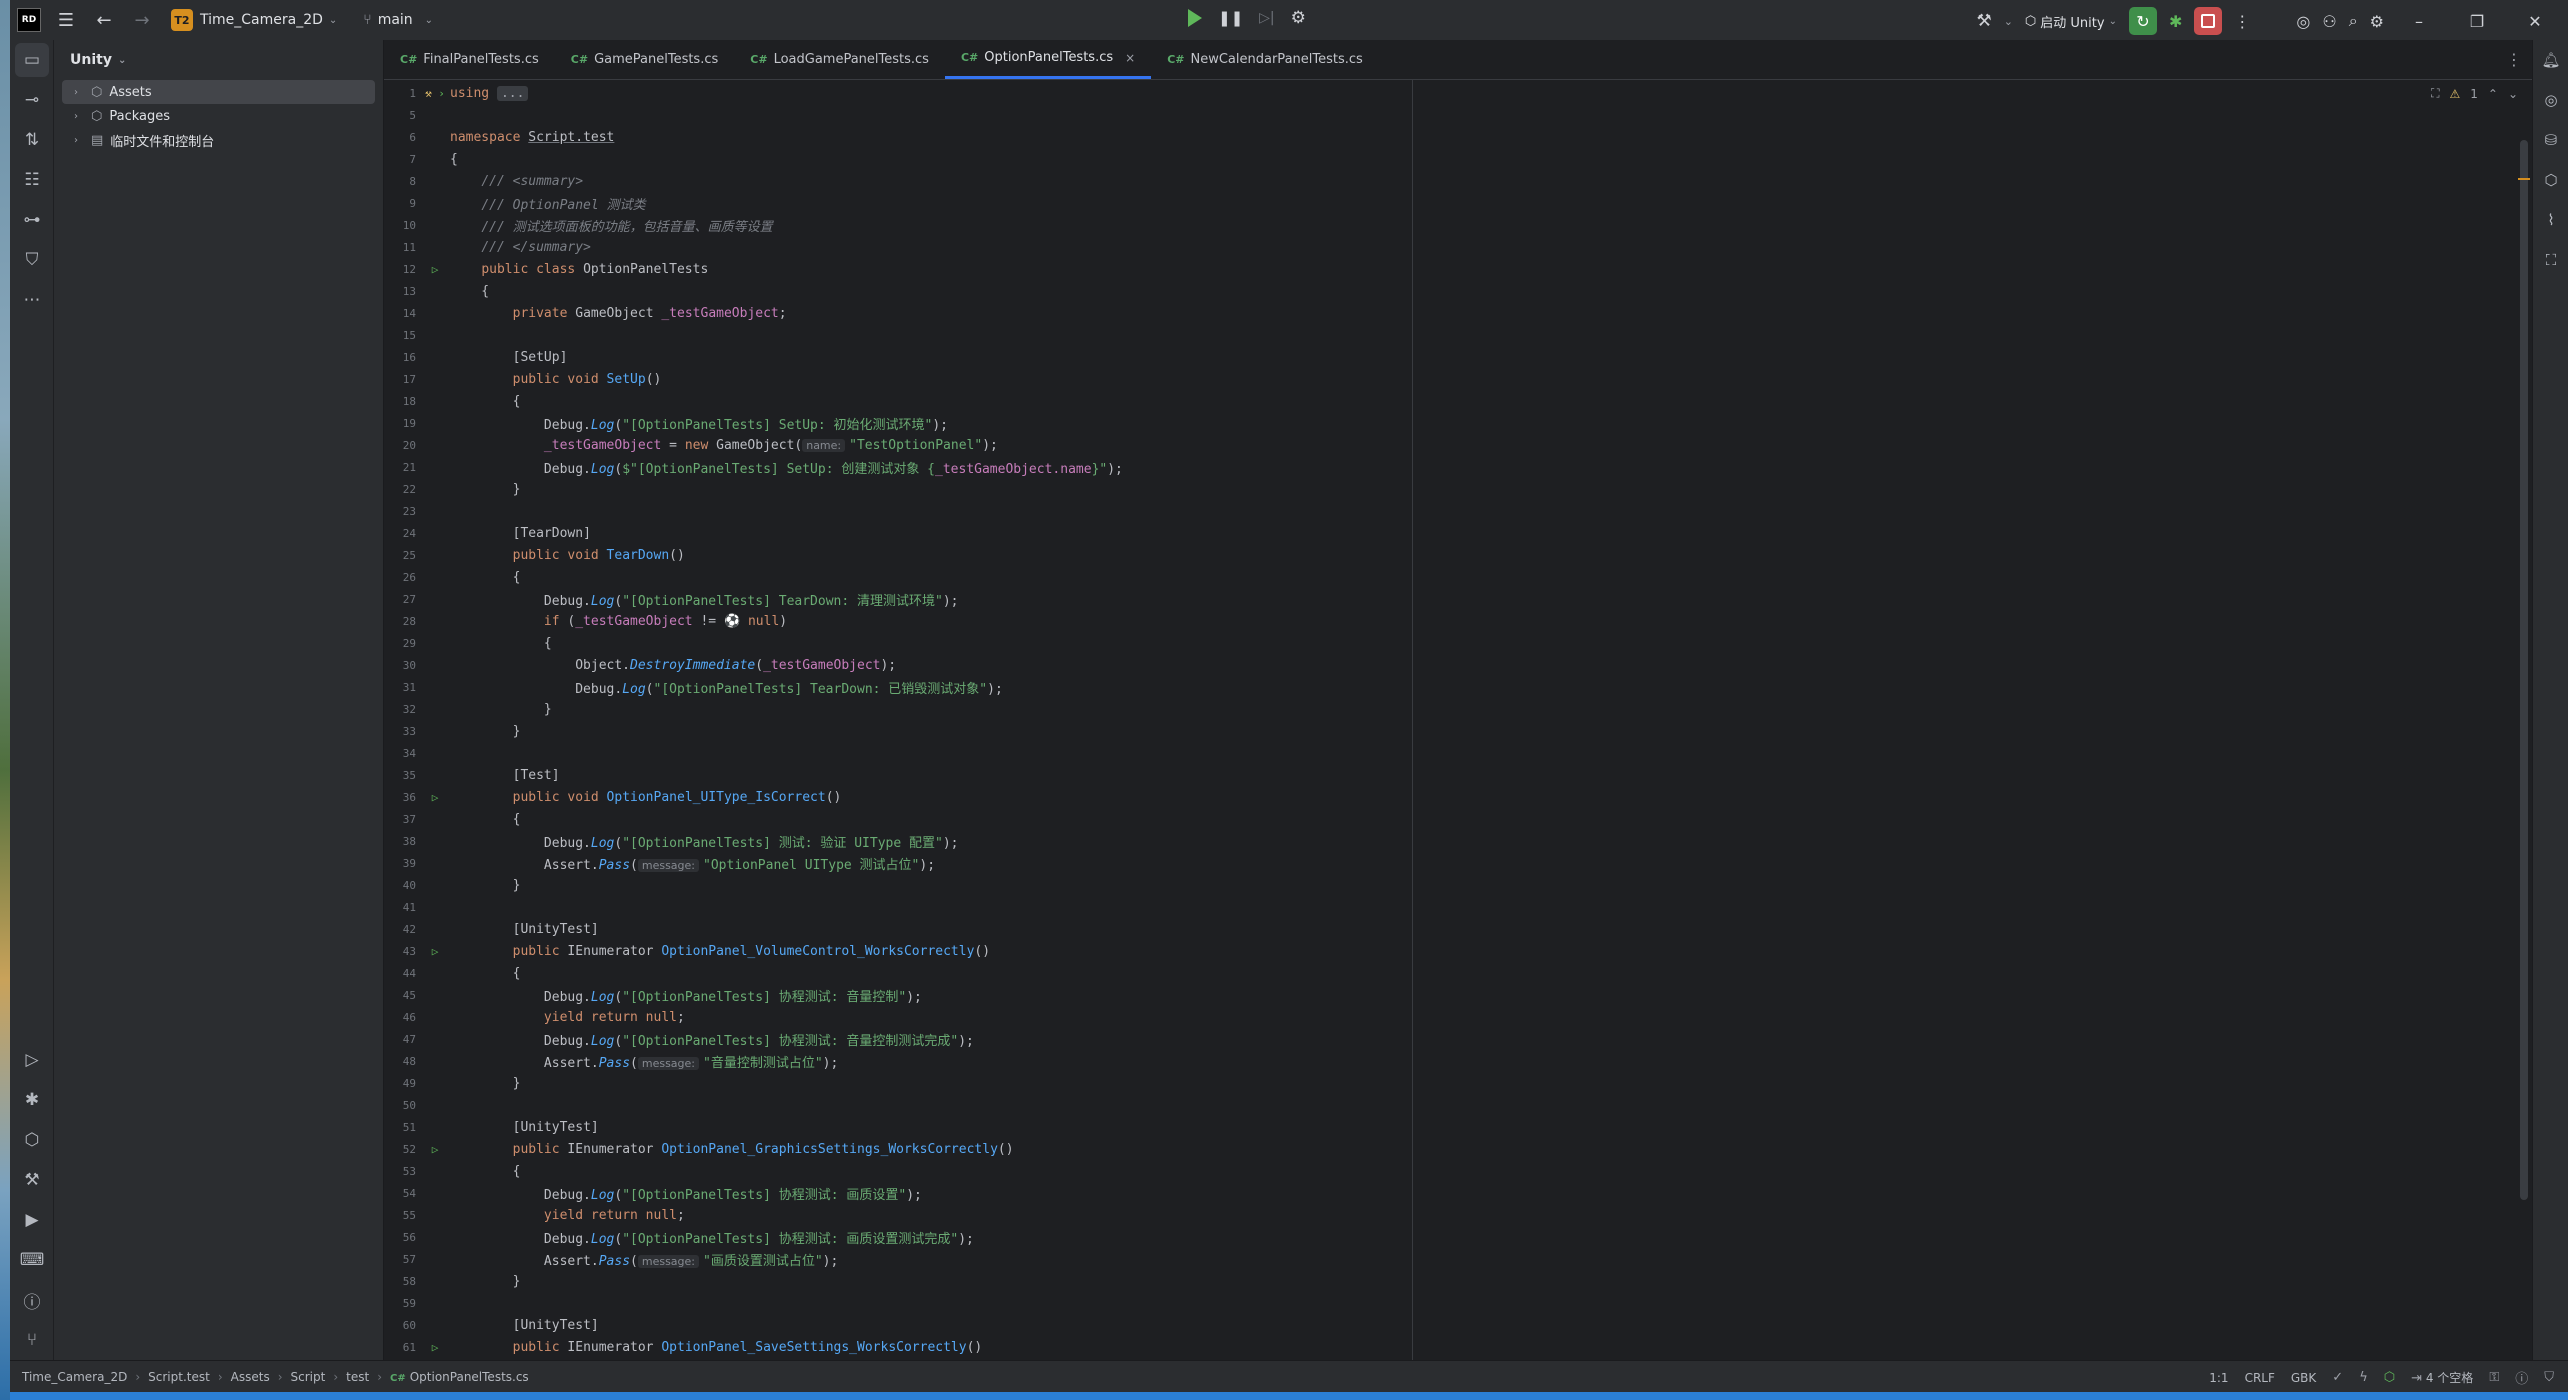 This screenshot has width=2568, height=1400. Describe the element at coordinates (1298, 18) in the screenshot. I see `attach-debugger-icon: ⚙` at that location.